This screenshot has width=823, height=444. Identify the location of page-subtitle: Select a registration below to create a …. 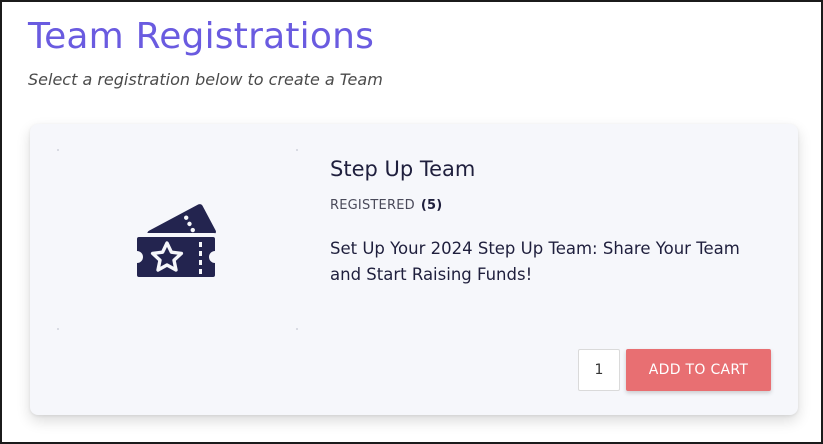
(205, 79).